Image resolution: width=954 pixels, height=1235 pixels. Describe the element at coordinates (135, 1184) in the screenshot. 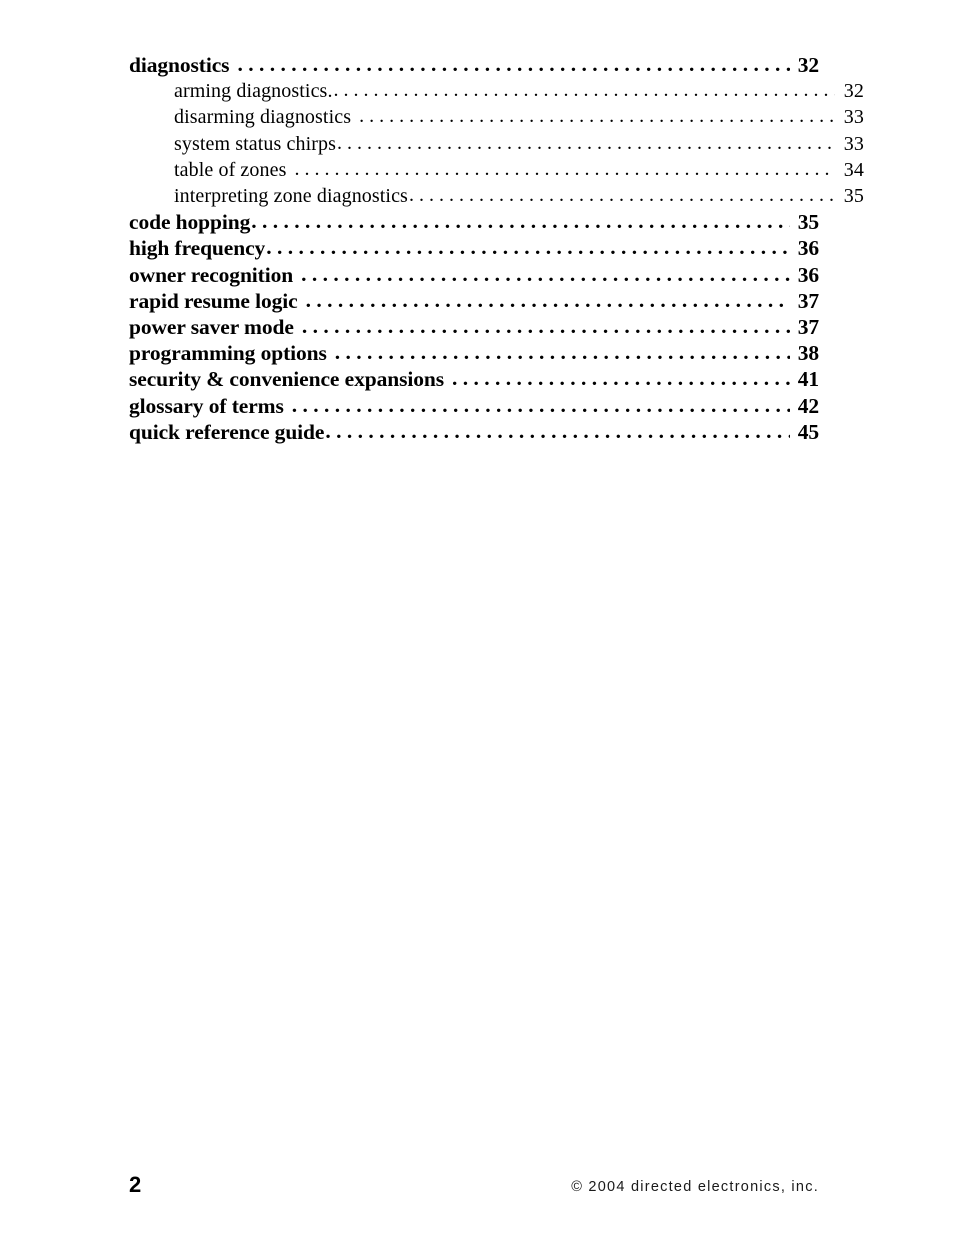

I see `footer-page-number: 2` at that location.